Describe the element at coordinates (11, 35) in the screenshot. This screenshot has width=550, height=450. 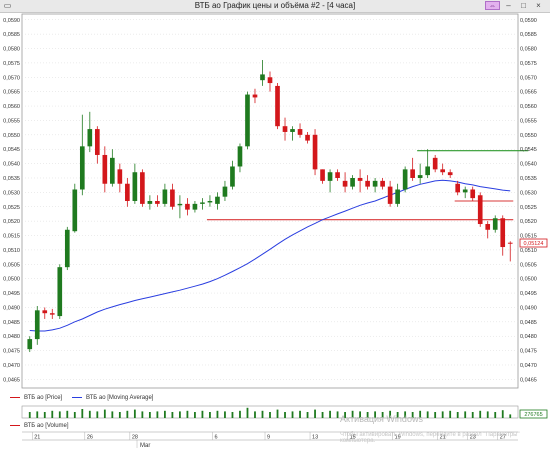
I see `y-tick-label-left: 0,0585` at that location.